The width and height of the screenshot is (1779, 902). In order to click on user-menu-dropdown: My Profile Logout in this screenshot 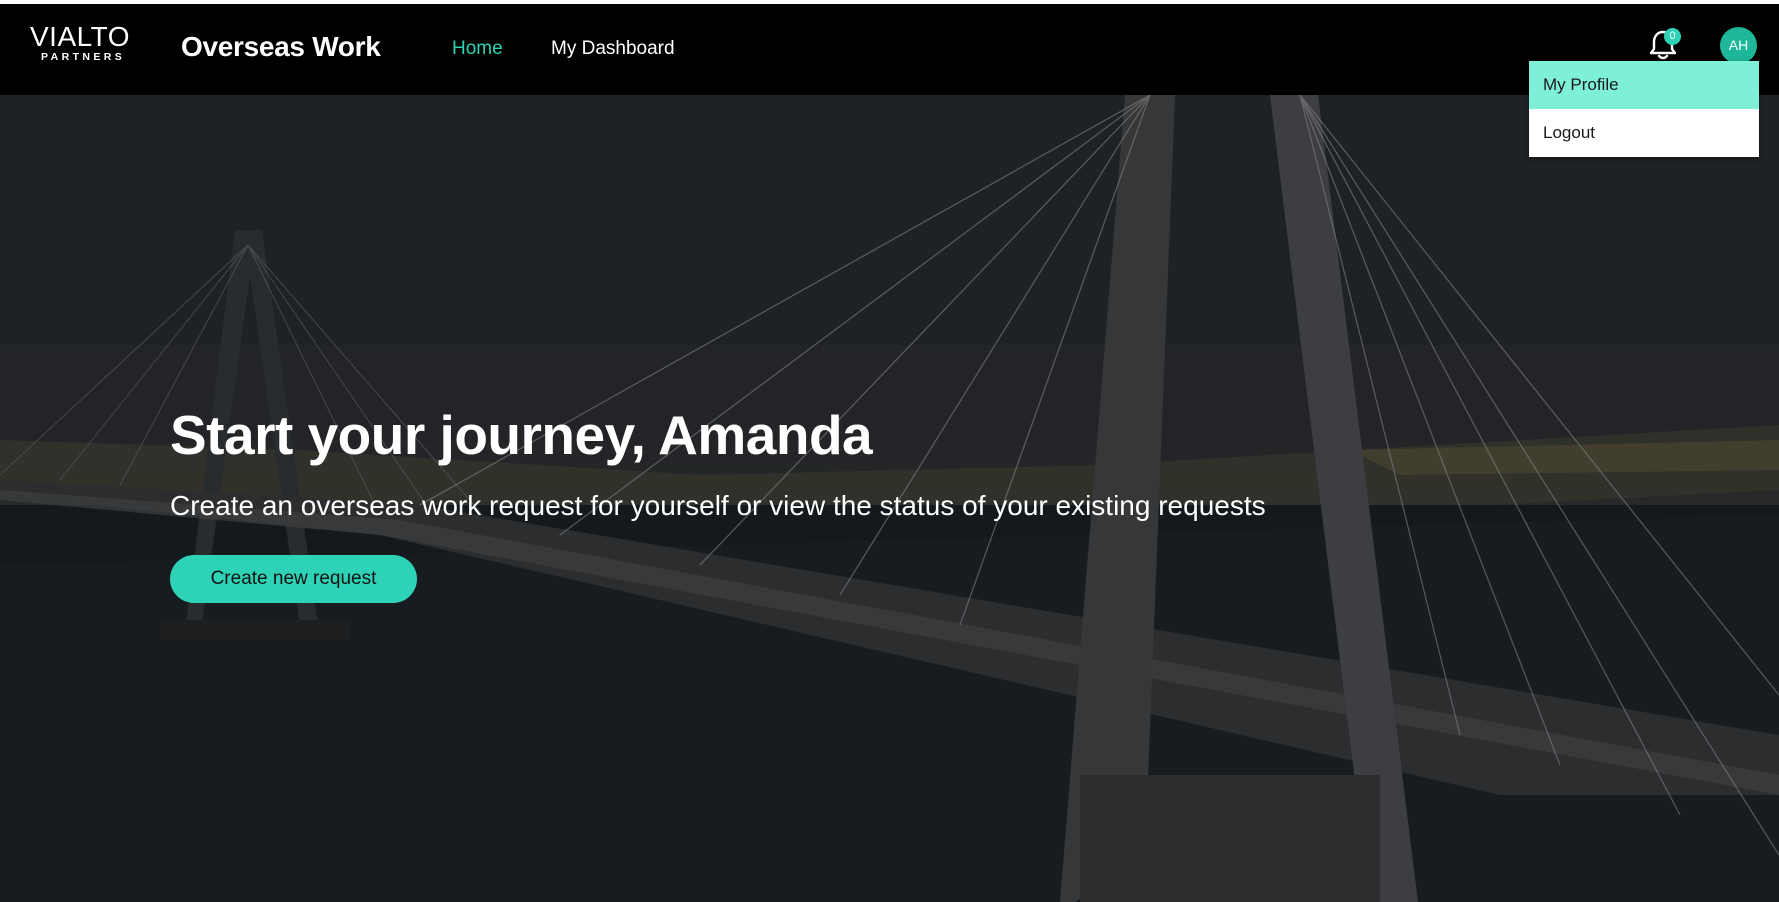, I will do `click(1644, 109)`.